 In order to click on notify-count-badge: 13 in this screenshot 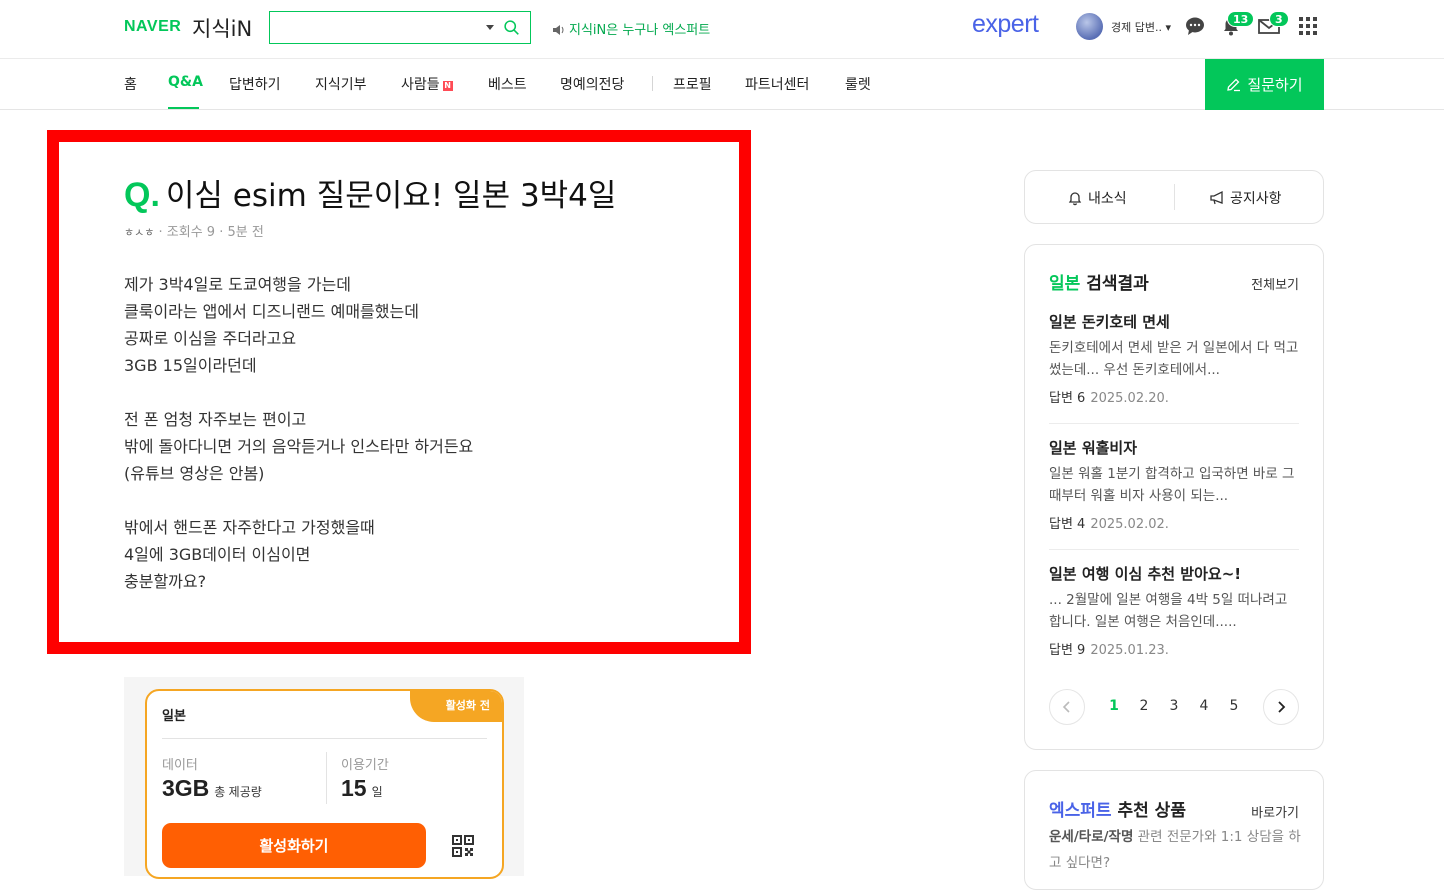, I will do `click(1241, 19)`.